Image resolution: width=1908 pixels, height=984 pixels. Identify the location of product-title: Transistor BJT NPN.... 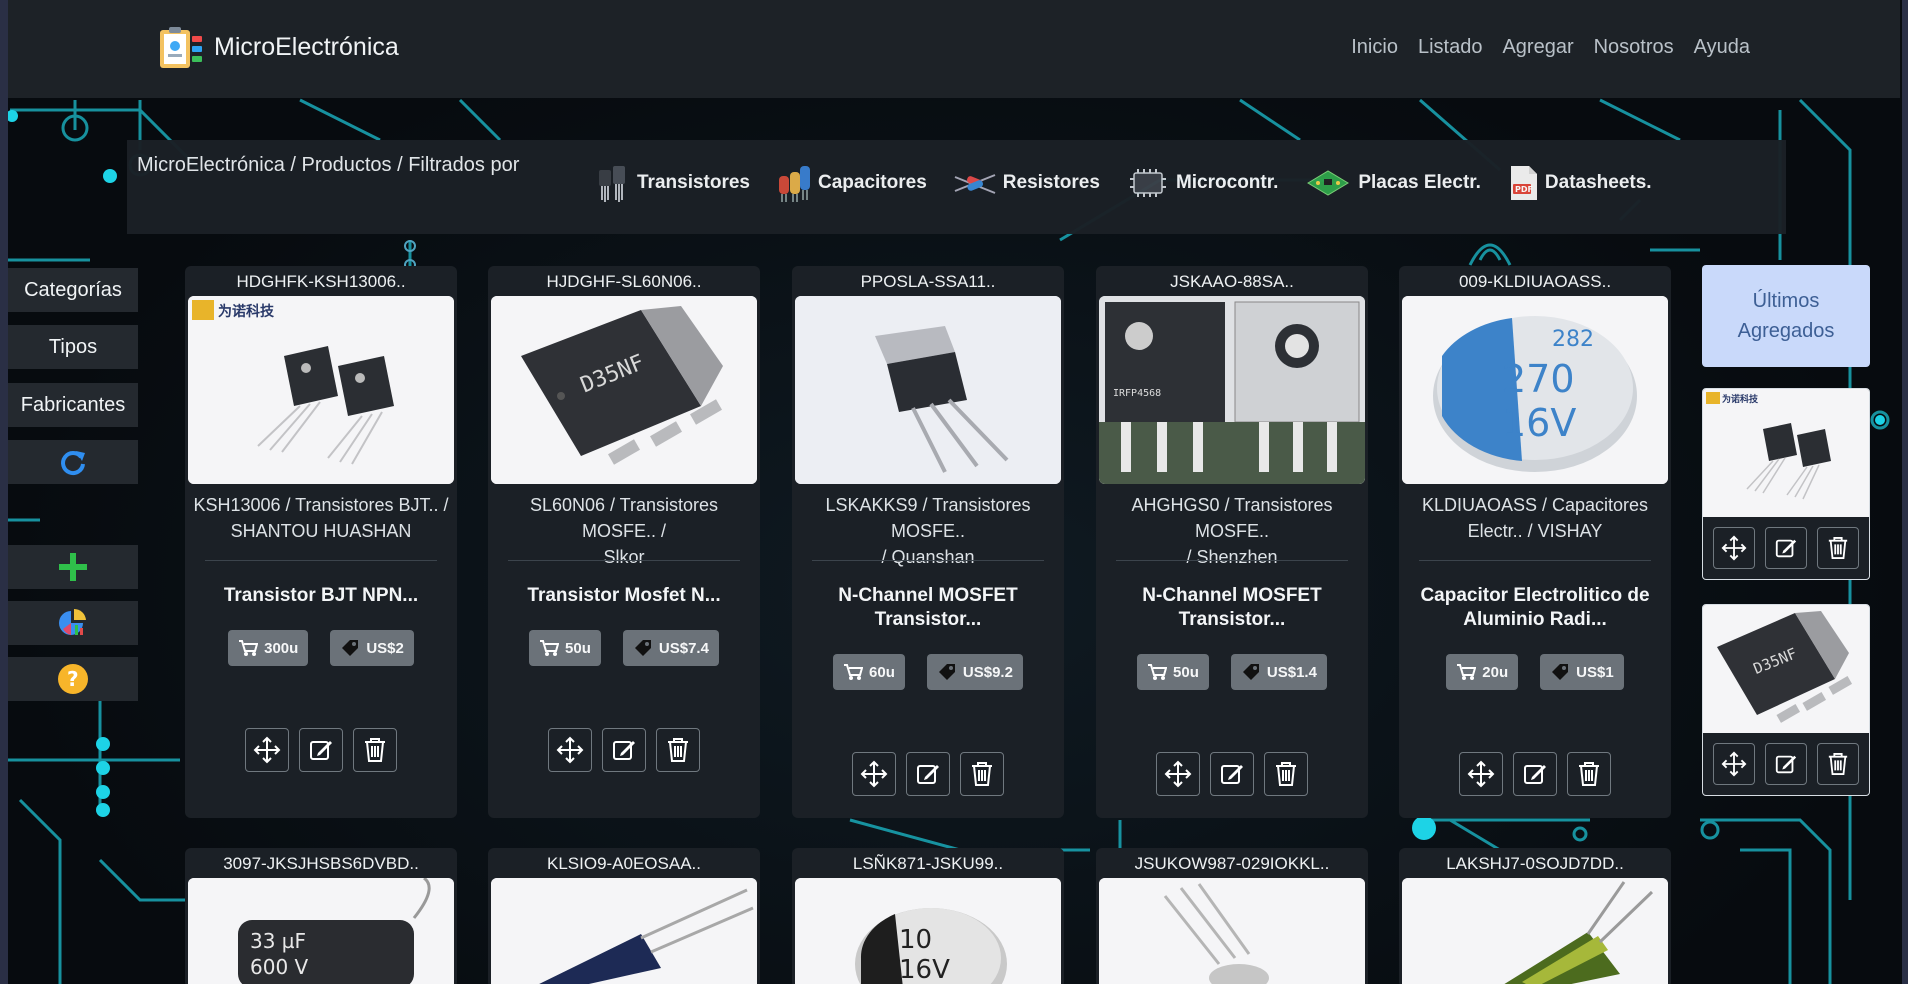
(321, 596).